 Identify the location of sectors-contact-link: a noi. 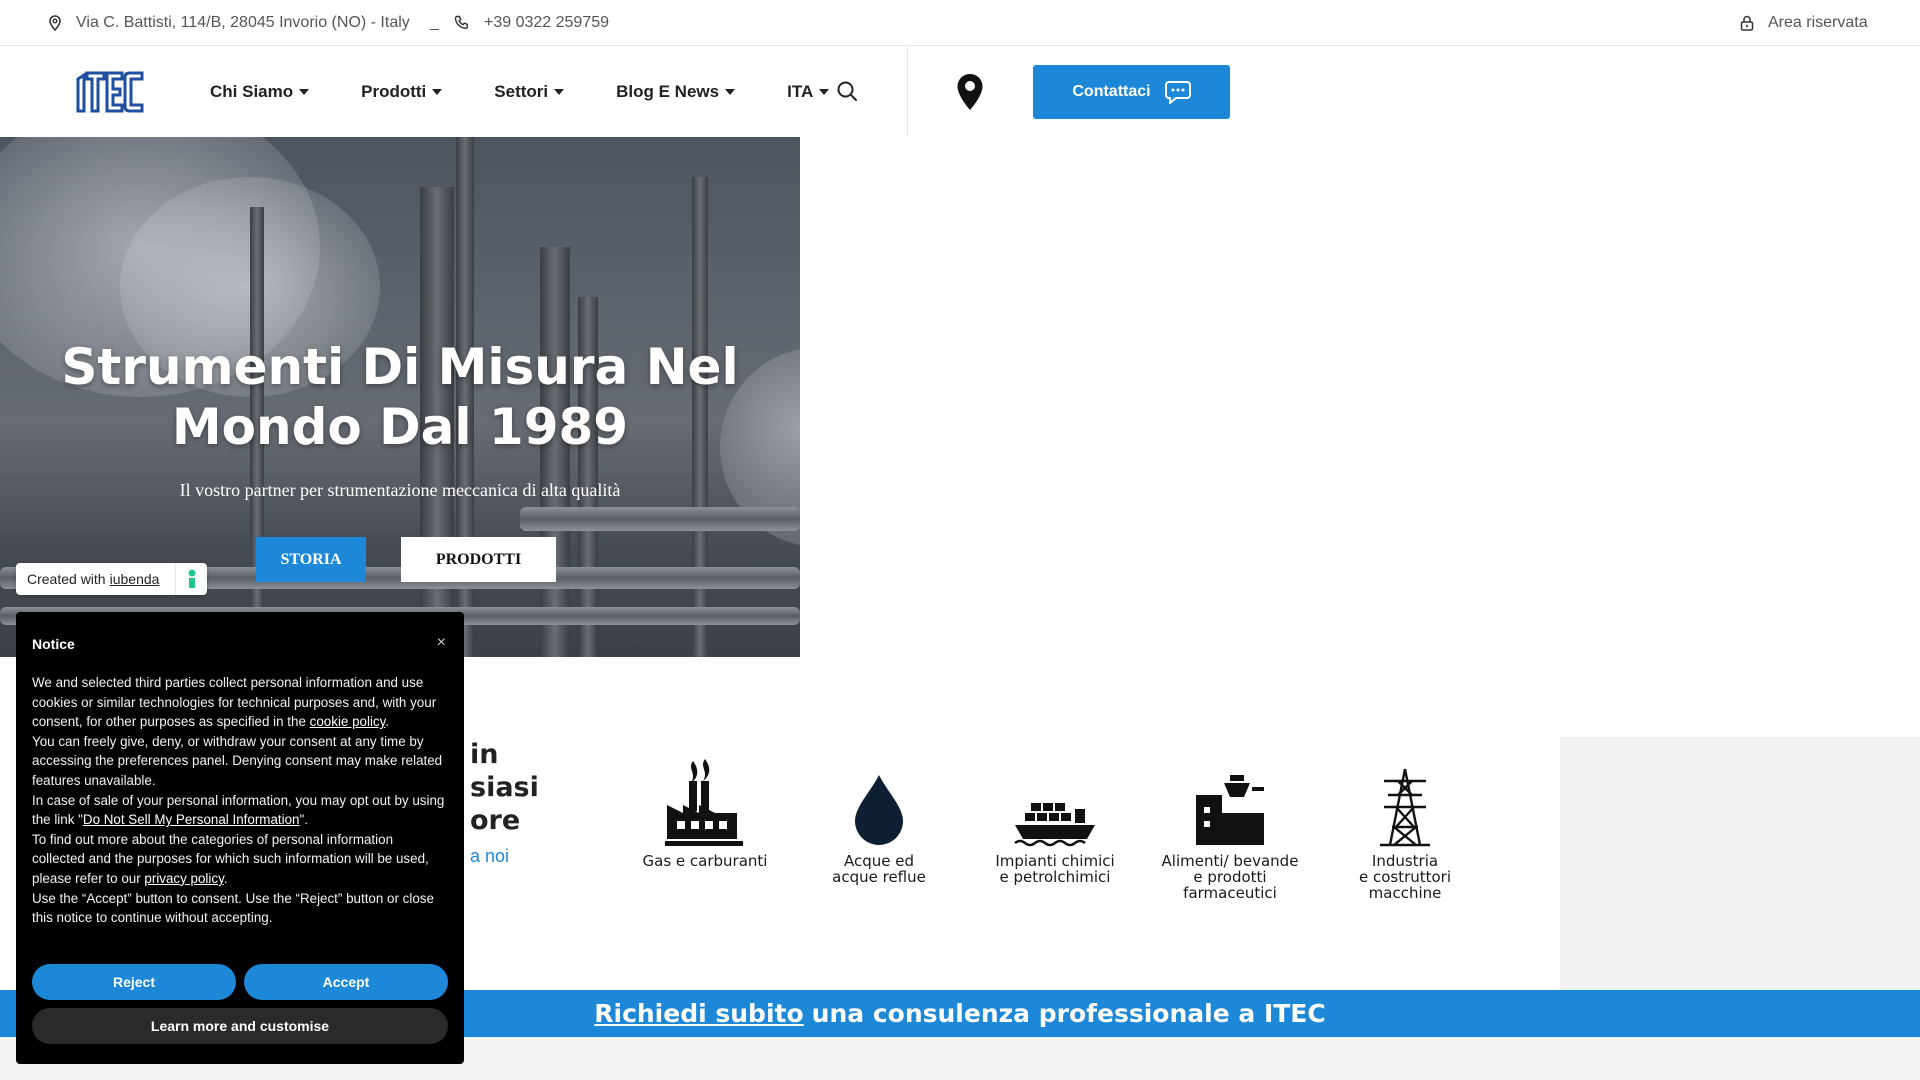
(489, 856).